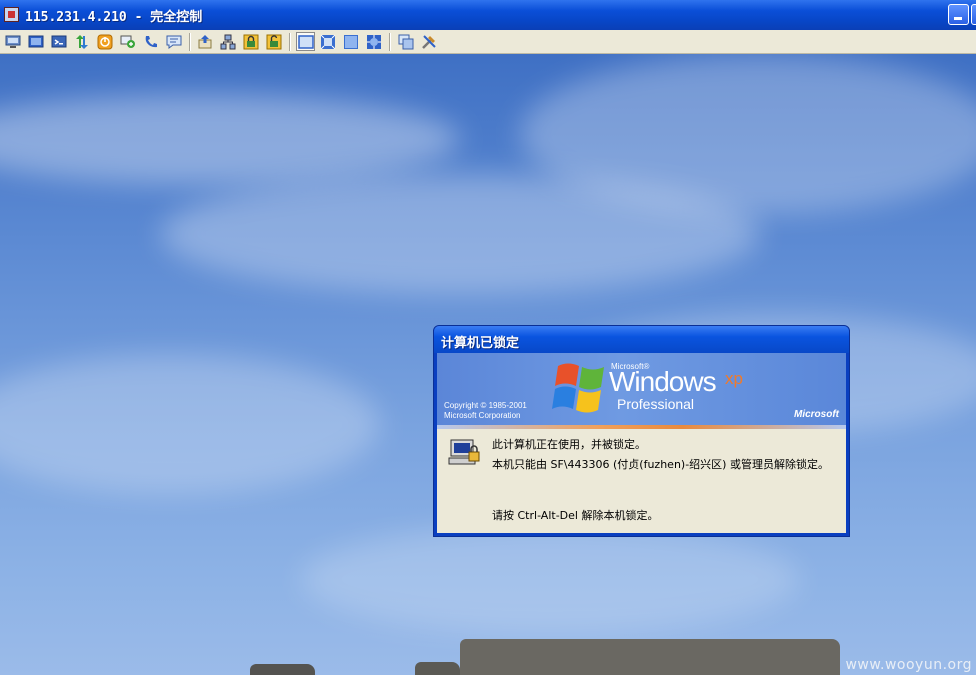 The width and height of the screenshot is (976, 675). What do you see at coordinates (569, 444) in the screenshot?
I see `locked-message: 此计算机正在使用，并被锁定。` at bounding box center [569, 444].